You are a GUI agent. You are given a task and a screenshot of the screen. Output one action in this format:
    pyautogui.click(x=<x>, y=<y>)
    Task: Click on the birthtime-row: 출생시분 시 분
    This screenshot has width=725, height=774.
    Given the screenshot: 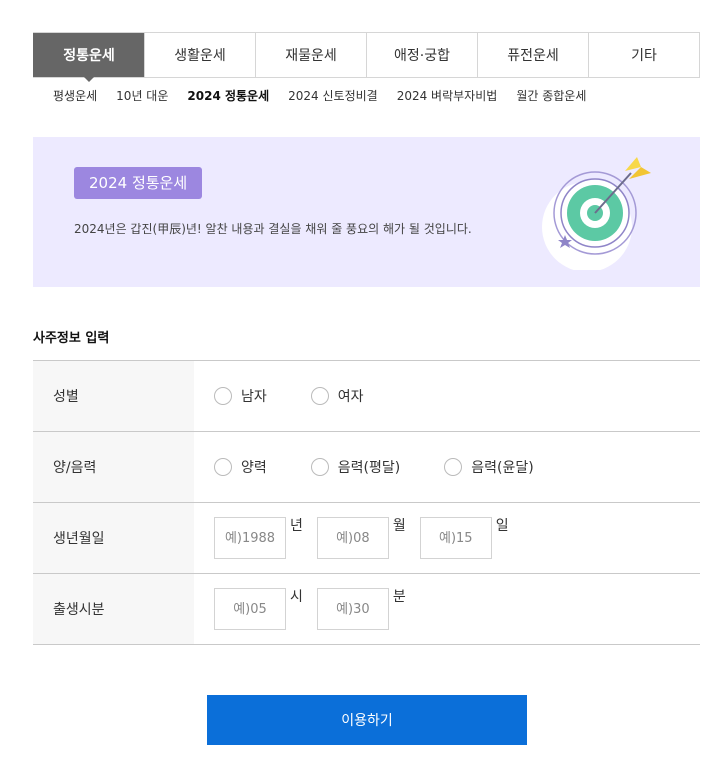 What is the action you would take?
    pyautogui.click(x=366, y=609)
    